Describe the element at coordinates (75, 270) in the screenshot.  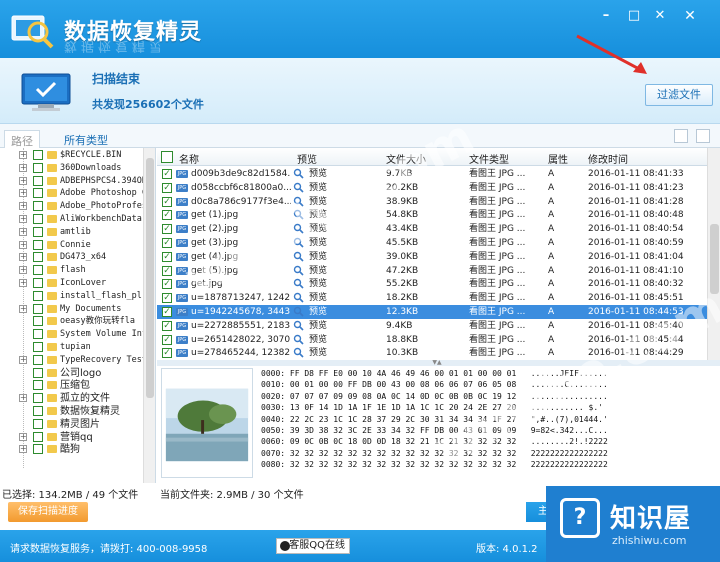
I see `tree-item: + flash` at that location.